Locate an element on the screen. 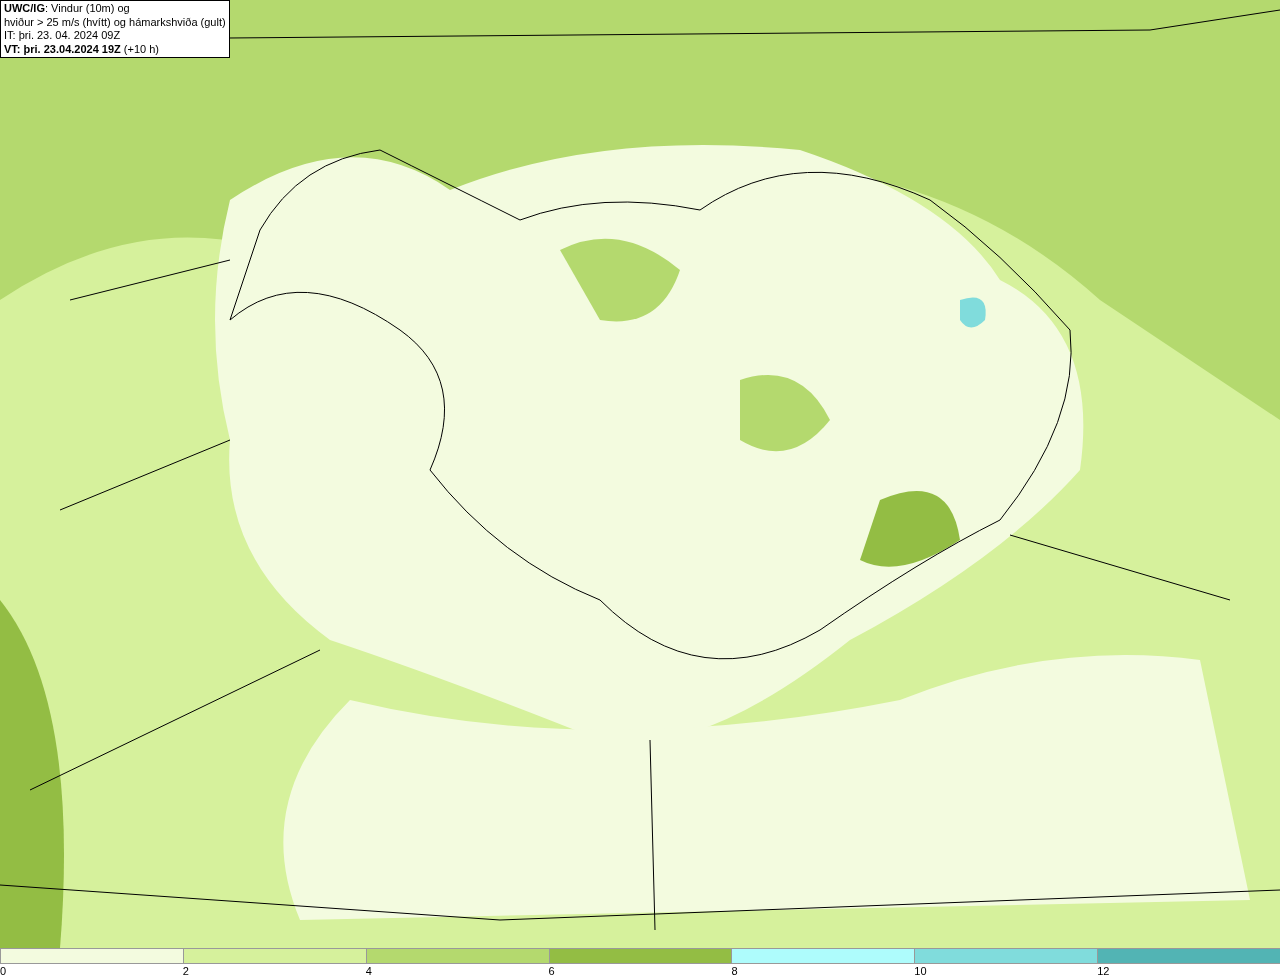  title-text: VT: þri. 23.04.2024 19Z (+10 h) is located at coordinates (82, 49).